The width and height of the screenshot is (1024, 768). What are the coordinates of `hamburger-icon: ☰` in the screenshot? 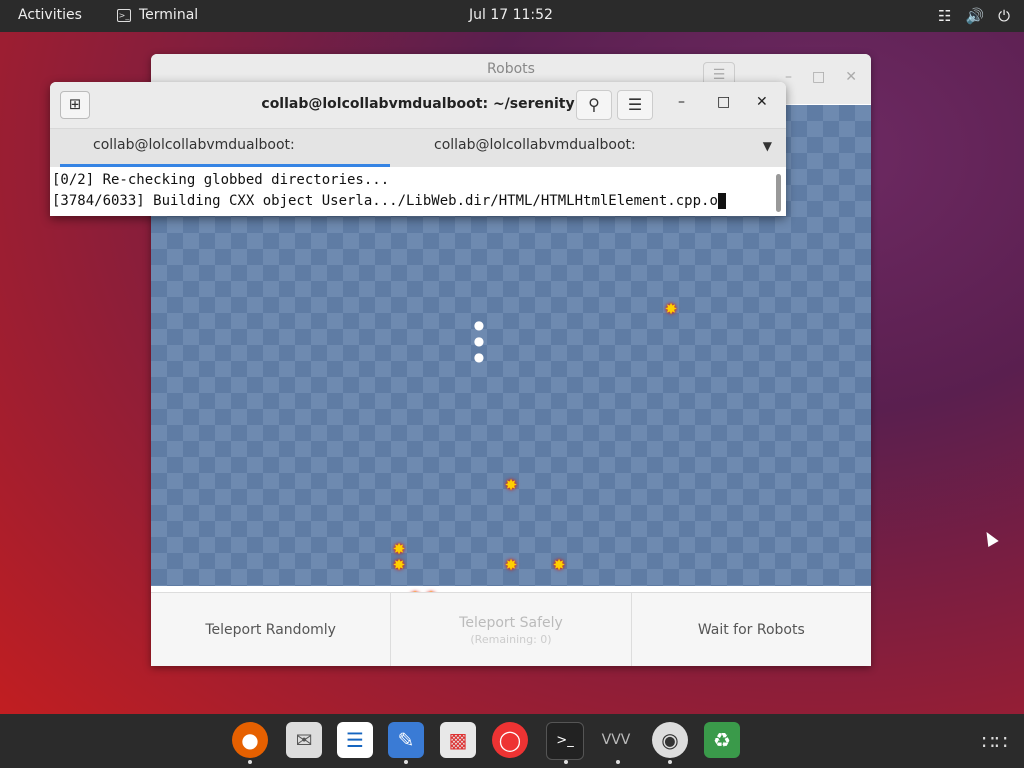 It's located at (635, 104).